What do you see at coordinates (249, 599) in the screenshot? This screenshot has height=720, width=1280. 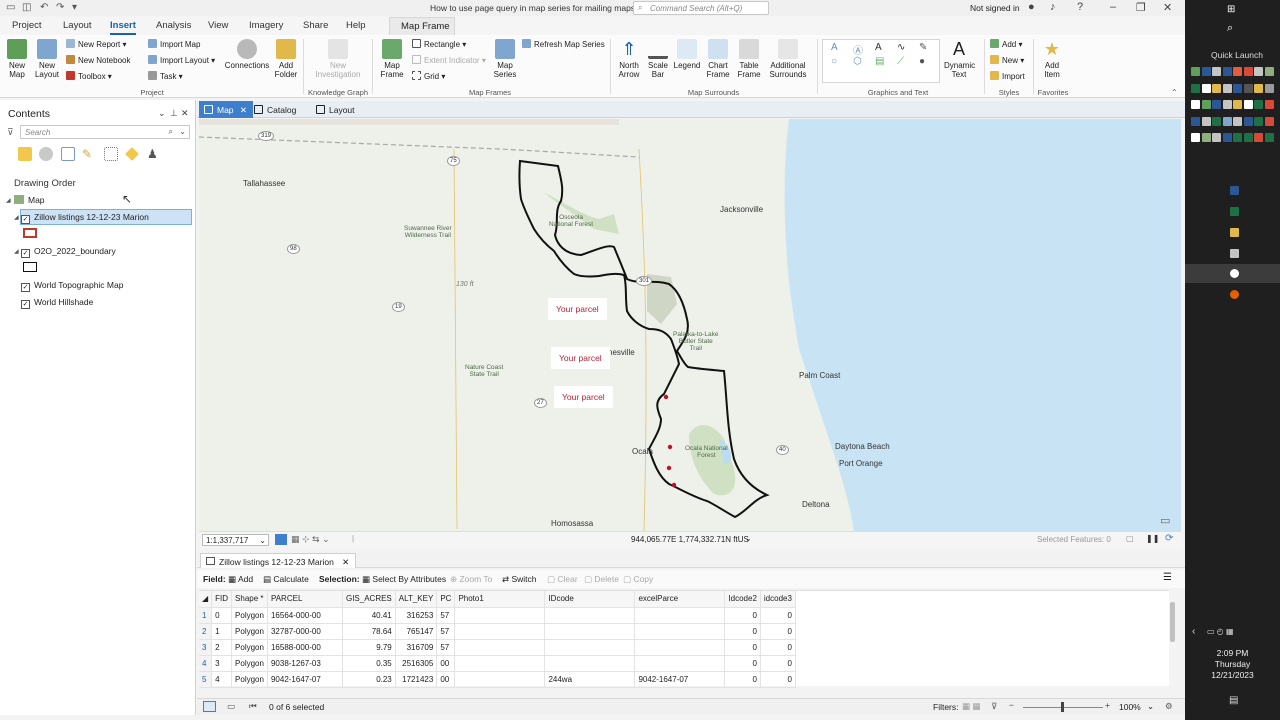 I see `column-header: Shape *` at bounding box center [249, 599].